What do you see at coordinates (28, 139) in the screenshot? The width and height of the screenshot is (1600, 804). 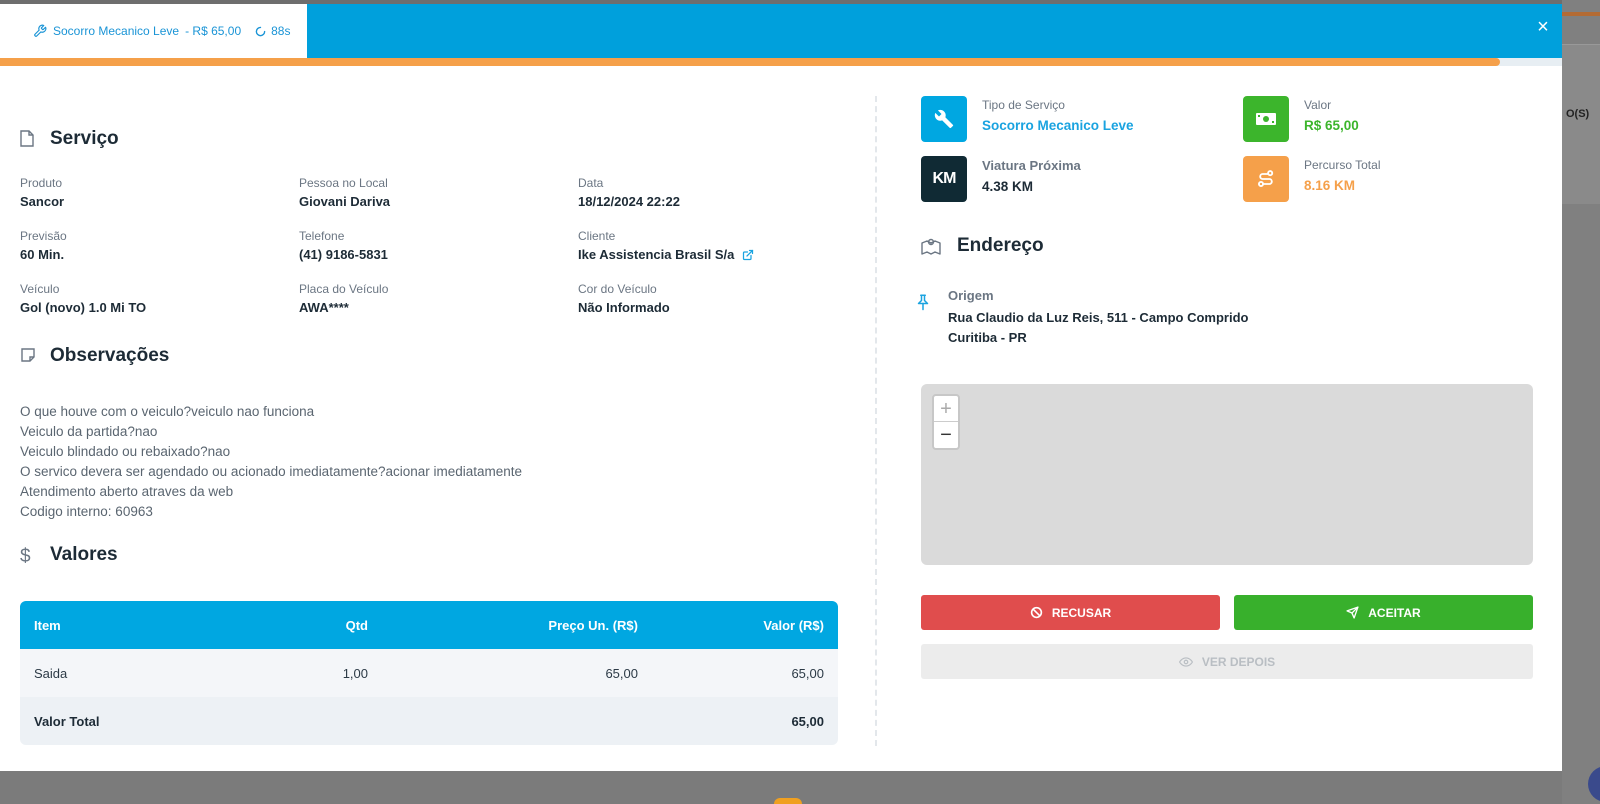 I see `document-icon` at bounding box center [28, 139].